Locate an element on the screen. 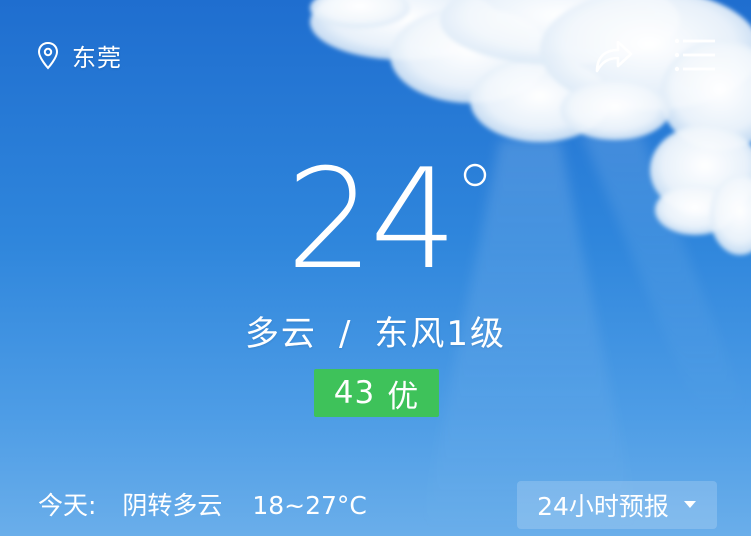  weather-description: 多云 is located at coordinates (280, 334).